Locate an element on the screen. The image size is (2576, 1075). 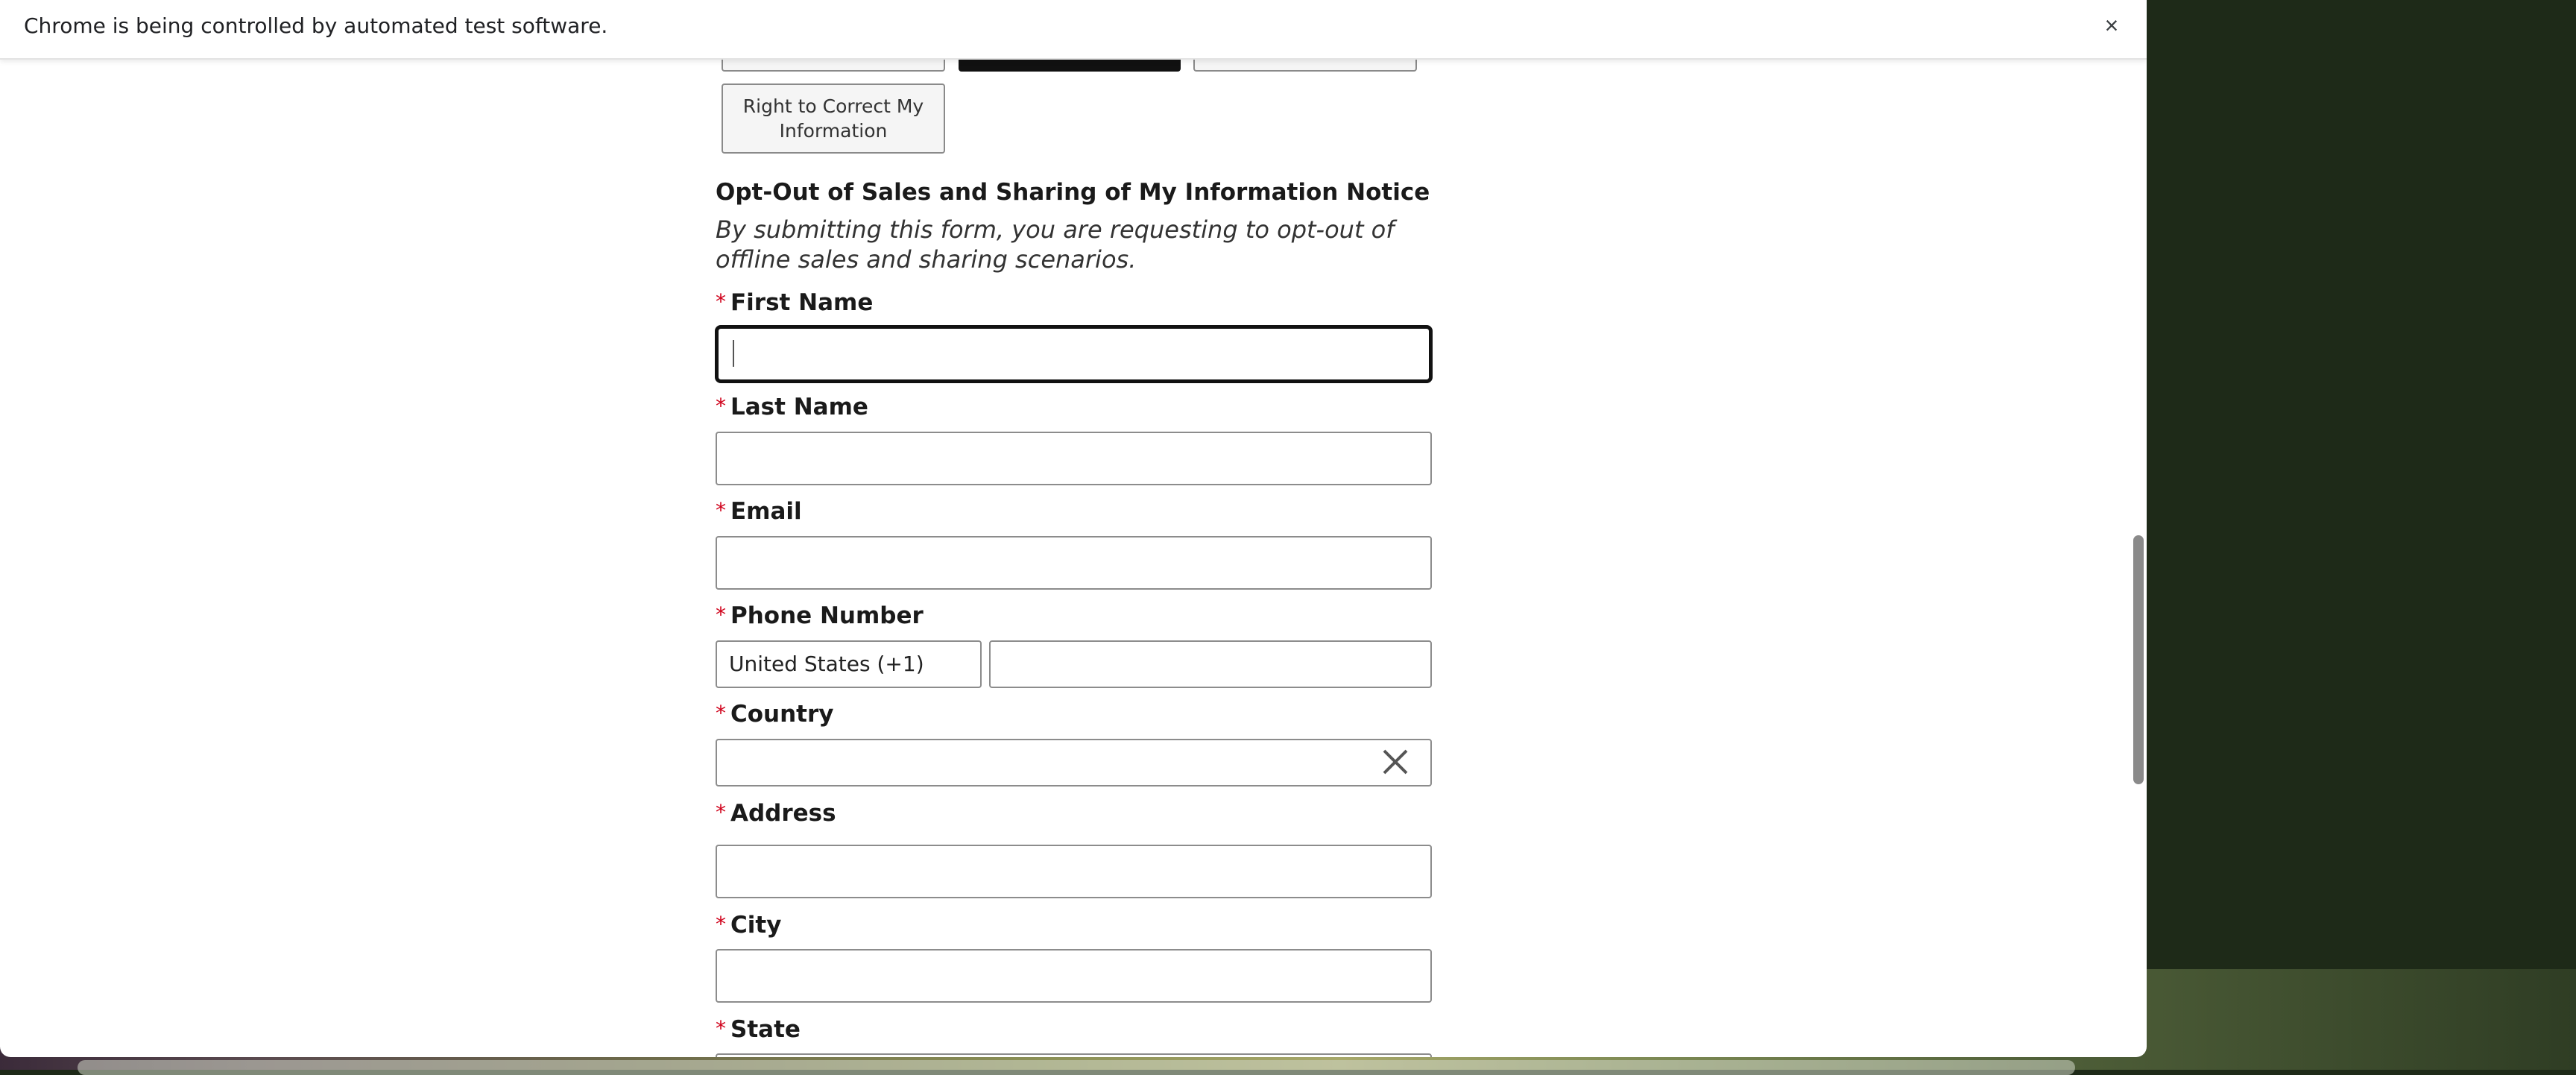
last-name-input is located at coordinates (1074, 458).